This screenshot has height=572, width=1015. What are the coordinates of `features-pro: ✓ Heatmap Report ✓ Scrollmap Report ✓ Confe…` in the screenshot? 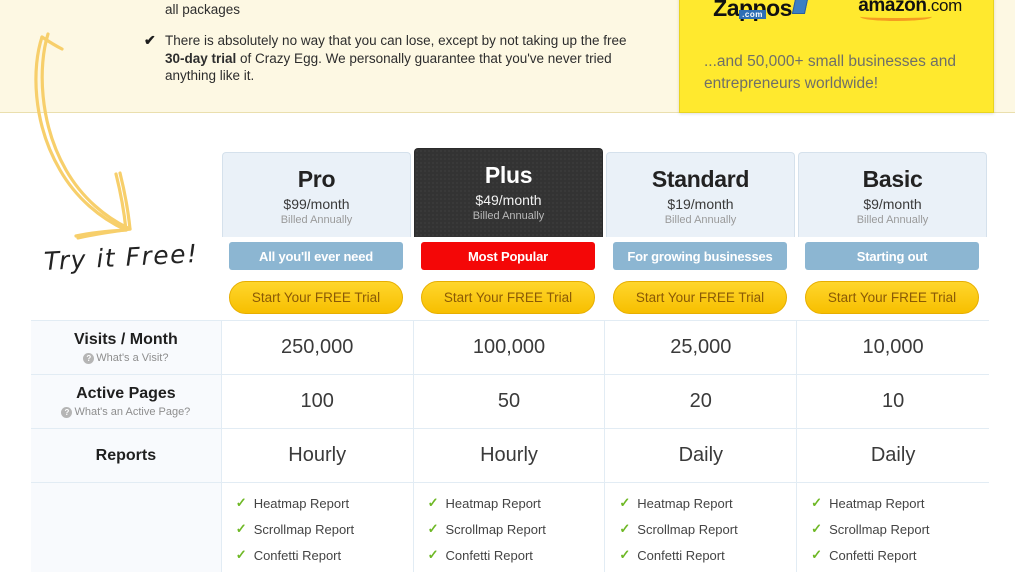 It's located at (317, 527).